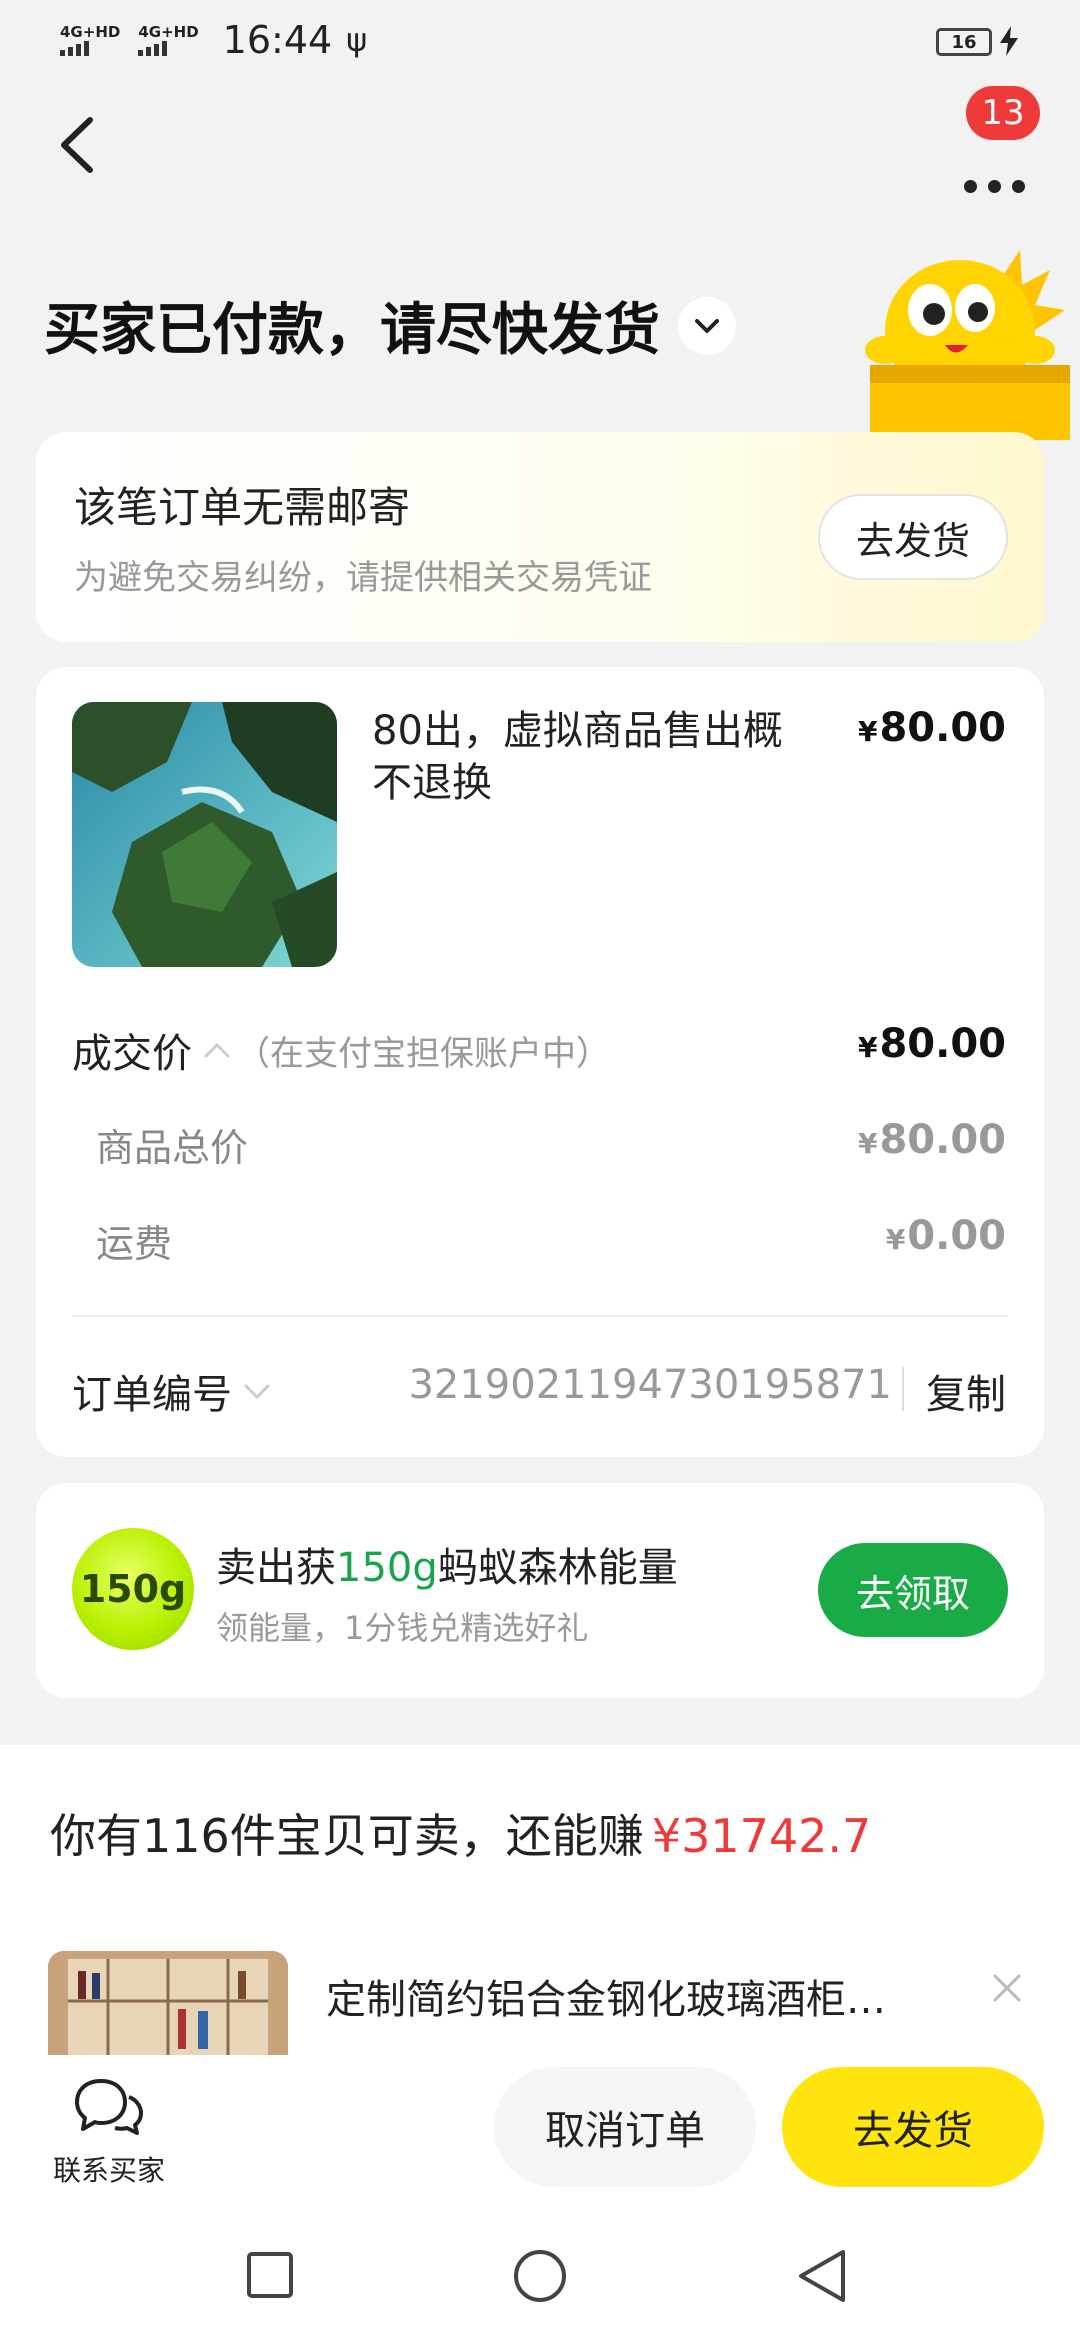 The height and width of the screenshot is (2340, 1080). Describe the element at coordinates (966, 1391) in the screenshot. I see `copy-button: 复制` at that location.